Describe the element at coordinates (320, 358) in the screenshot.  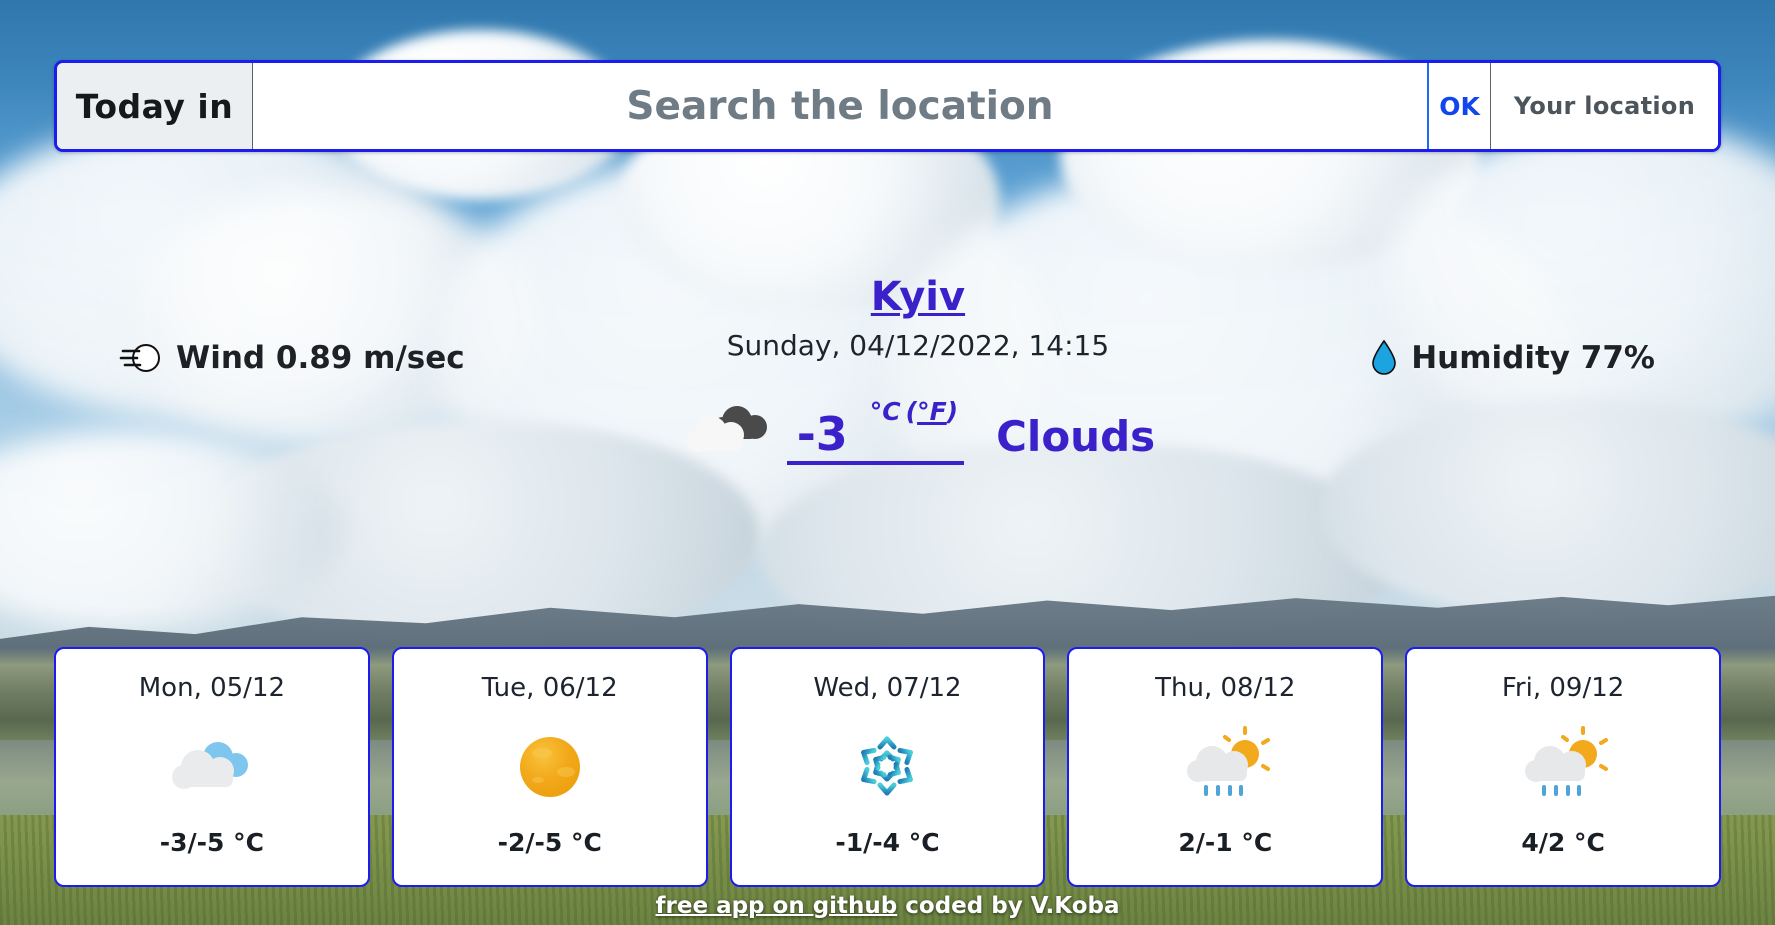
I see `wind-text: Wind 0.89 m/sec` at that location.